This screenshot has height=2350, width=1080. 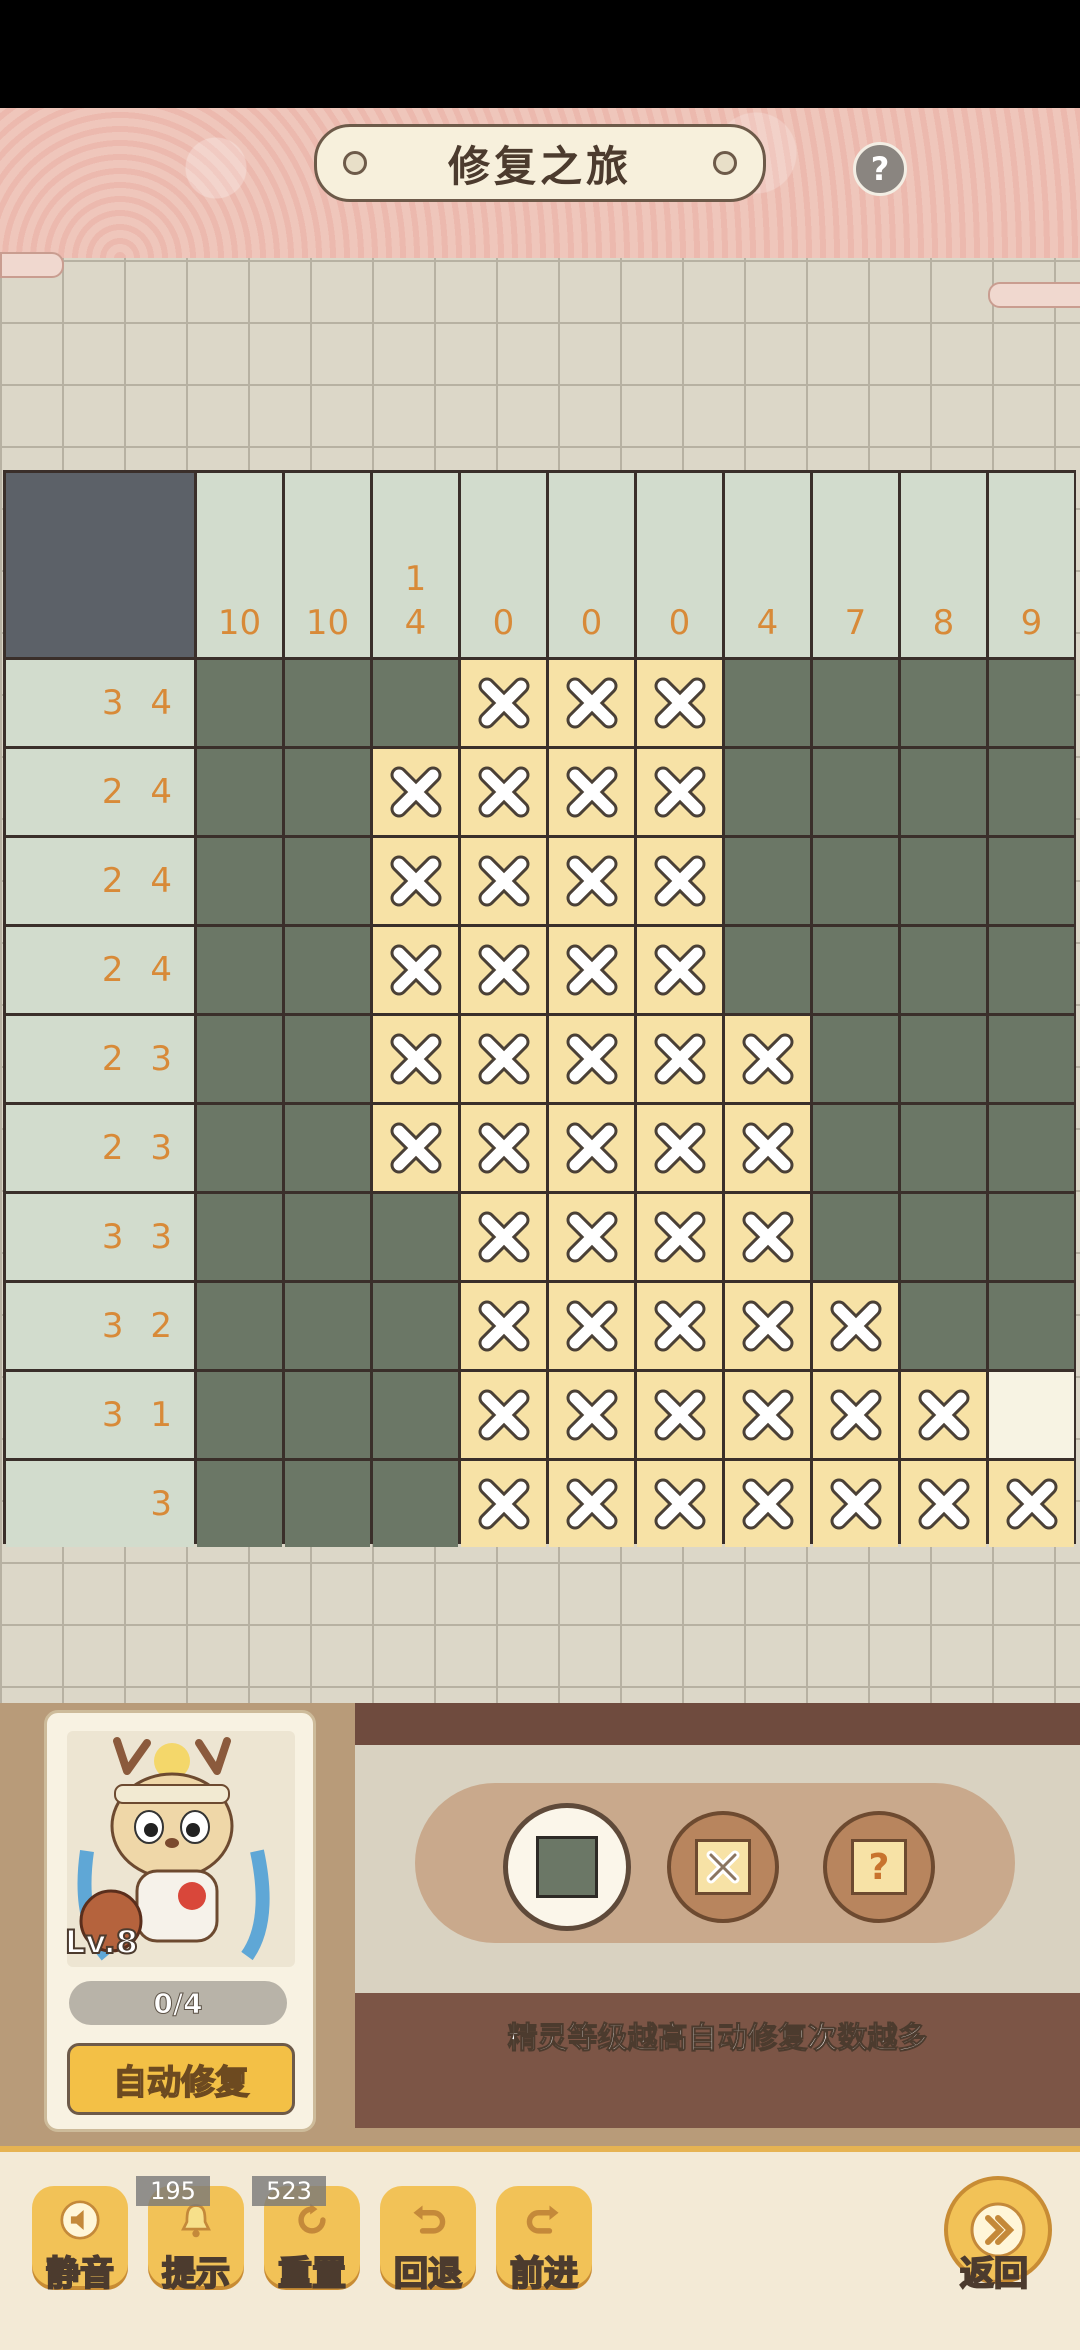 What do you see at coordinates (723, 1867) in the screenshot?
I see `cross-tool-button` at bounding box center [723, 1867].